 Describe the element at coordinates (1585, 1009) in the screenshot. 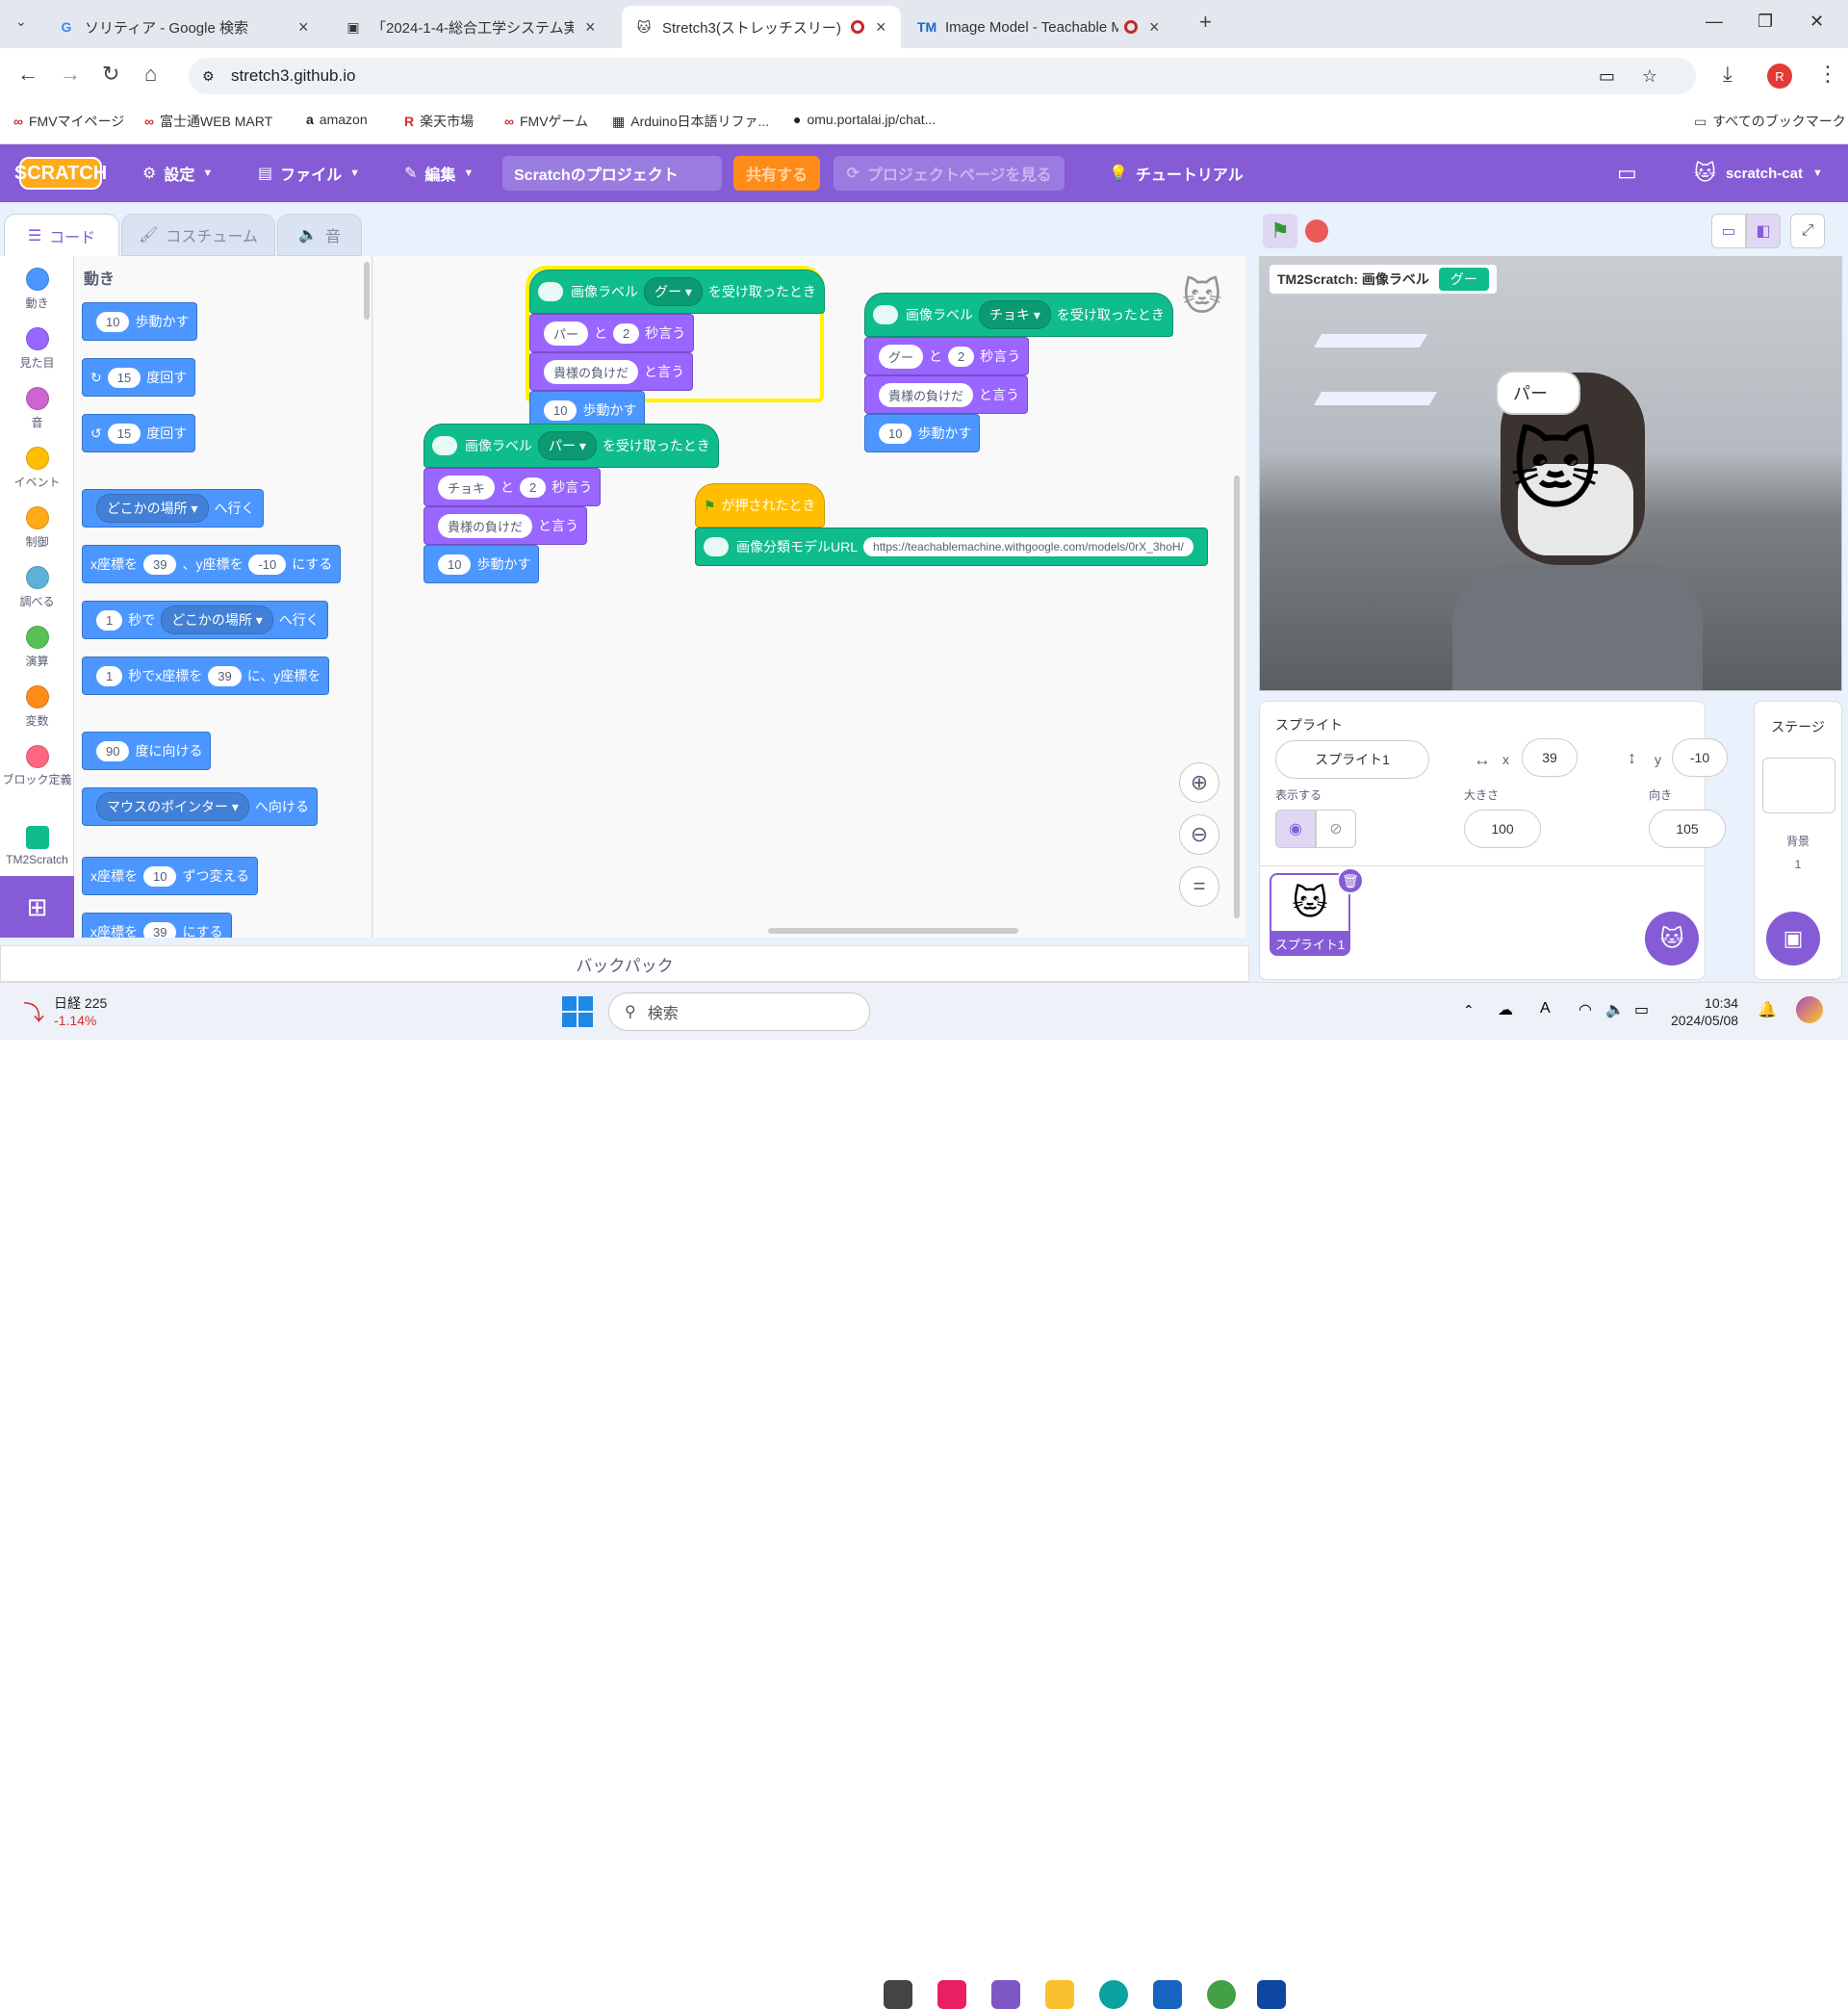

I see `wifi-icon: ◠` at that location.